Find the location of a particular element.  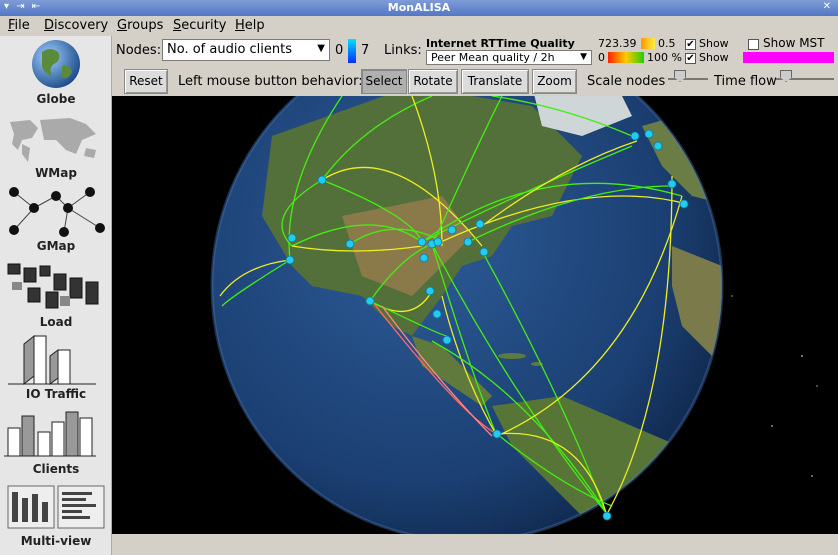

translate-button: Translate is located at coordinates (495, 81).